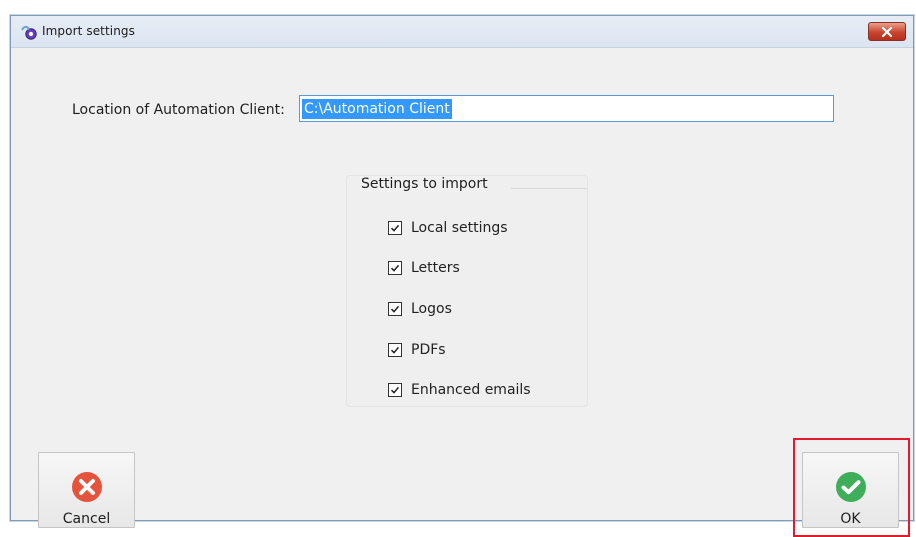  What do you see at coordinates (86, 519) in the screenshot?
I see `cancel-label: Cancel` at bounding box center [86, 519].